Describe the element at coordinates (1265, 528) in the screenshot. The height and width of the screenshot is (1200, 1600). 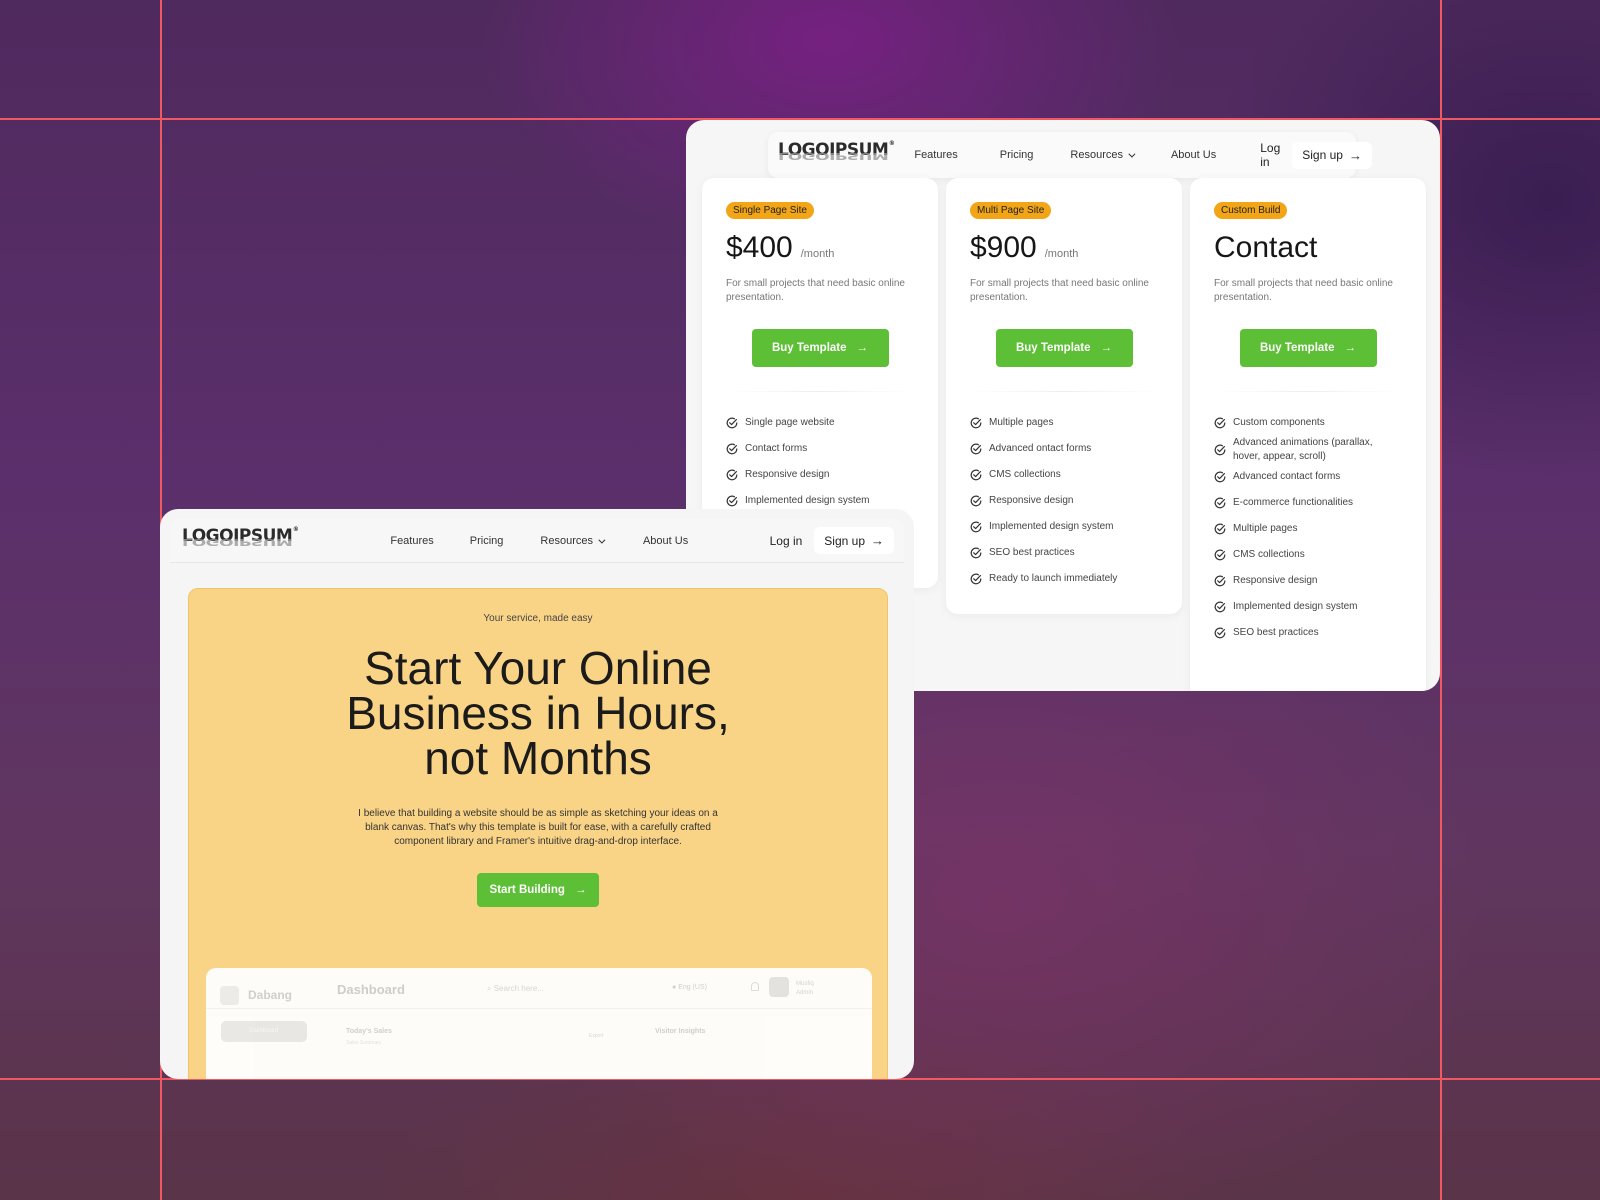
I see `feature-text: Multiple pages` at that location.